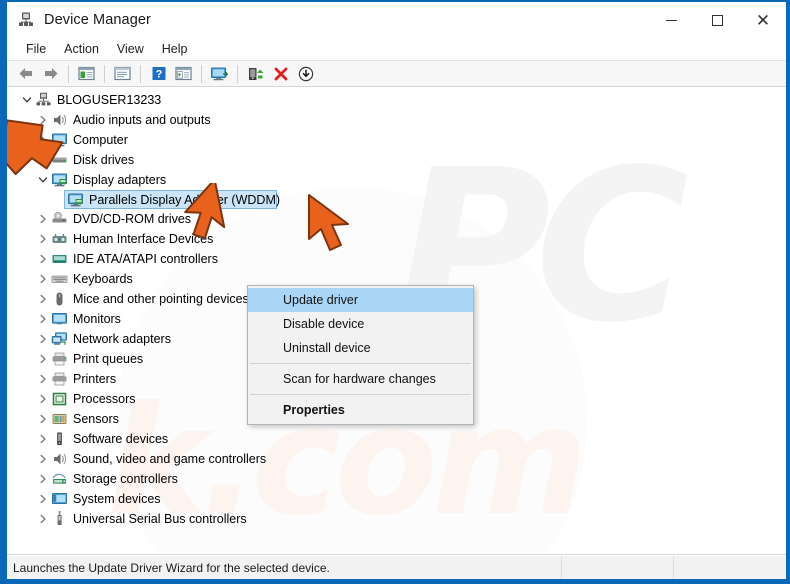 The image size is (790, 584). Describe the element at coordinates (97, 20) in the screenshot. I see `window-title: Device Manager` at that location.